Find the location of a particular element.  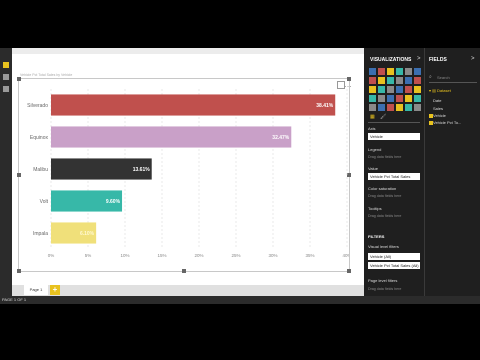

visual-level-filters-label: Visual level filters is located at coordinates (383, 246).